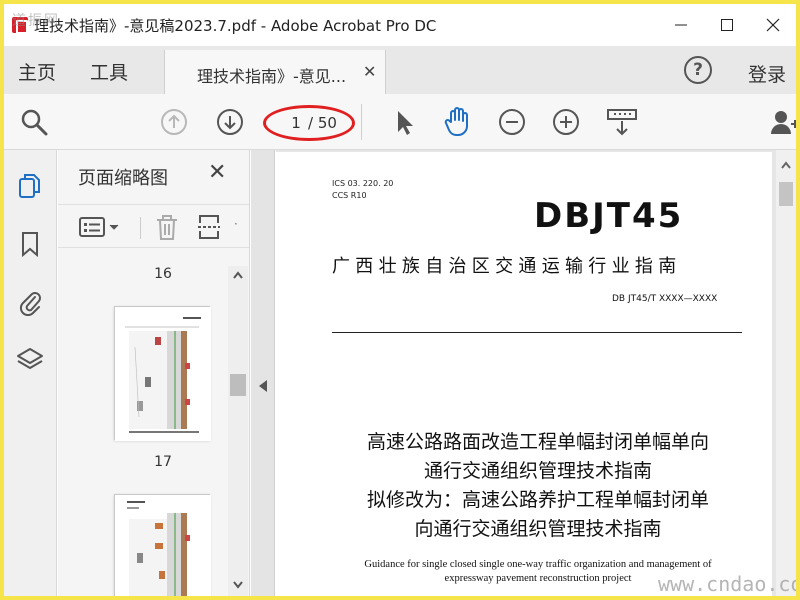 The width and height of the screenshot is (800, 600). I want to click on thumbnails-list: 16 17, so click(143, 423).